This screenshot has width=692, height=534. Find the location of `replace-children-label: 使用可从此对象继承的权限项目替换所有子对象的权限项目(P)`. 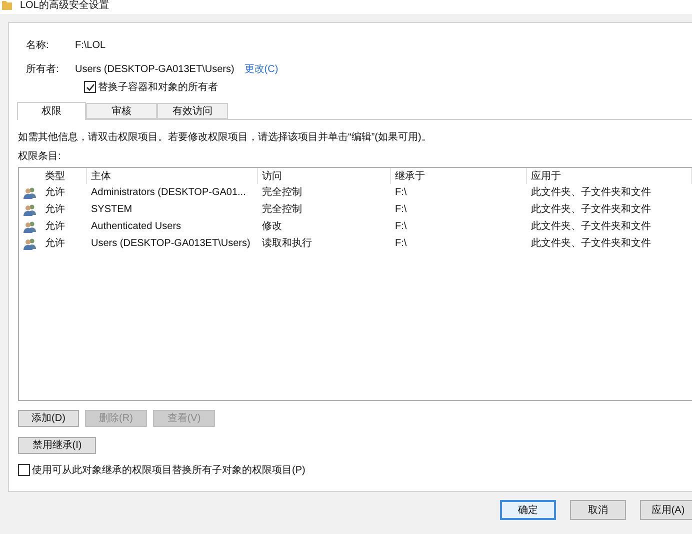

replace-children-label: 使用可从此对象继承的权限项目替换所有子对象的权限项目(P) is located at coordinates (169, 471).